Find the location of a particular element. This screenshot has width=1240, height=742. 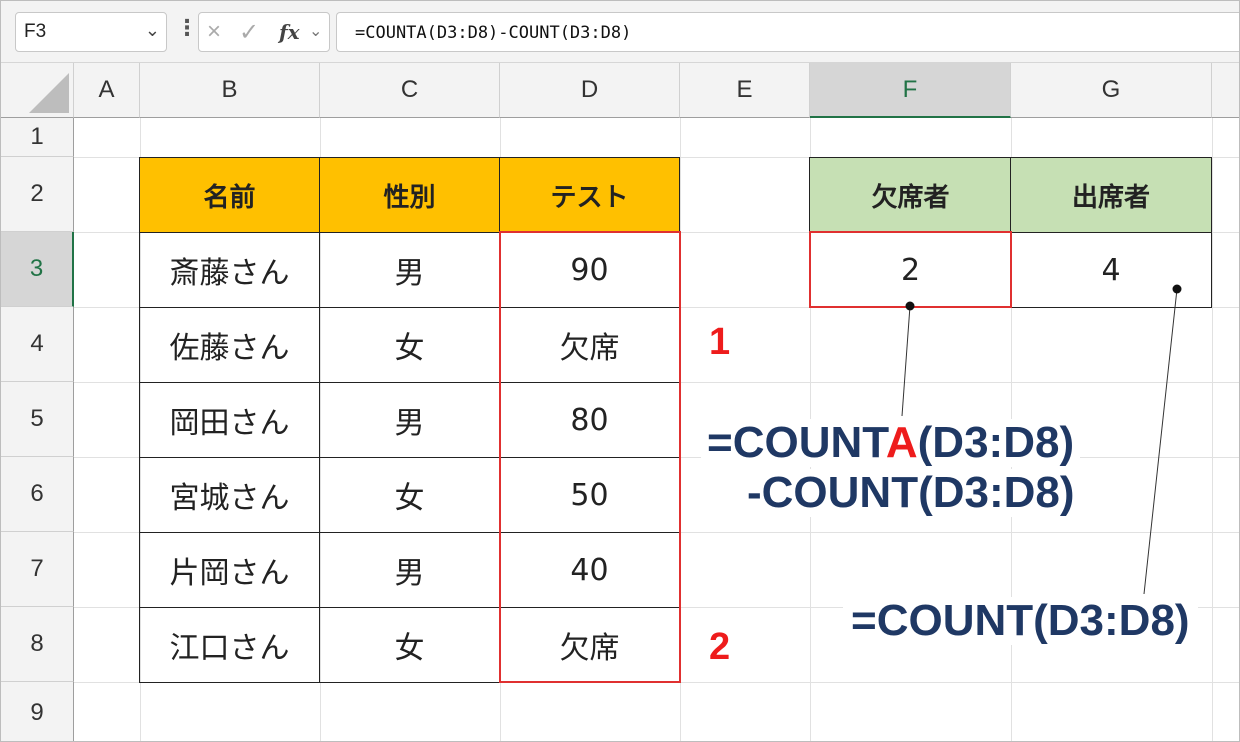

column-header-g: G is located at coordinates (1111, 90).